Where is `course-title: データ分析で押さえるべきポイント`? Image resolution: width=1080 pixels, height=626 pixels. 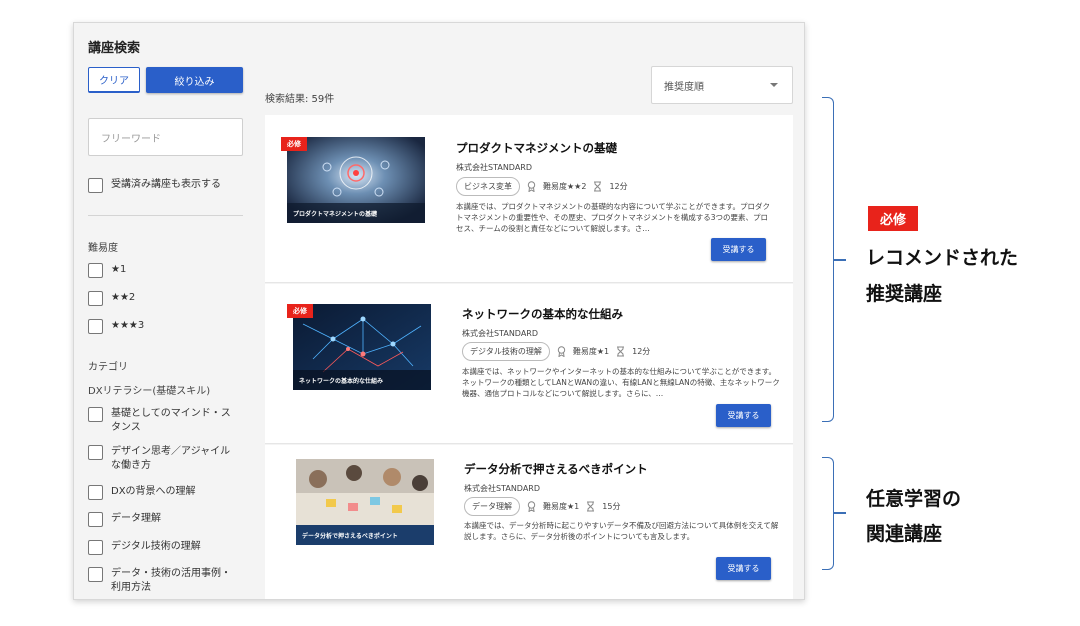 course-title: データ分析で押さえるべきポイント is located at coordinates (556, 469).